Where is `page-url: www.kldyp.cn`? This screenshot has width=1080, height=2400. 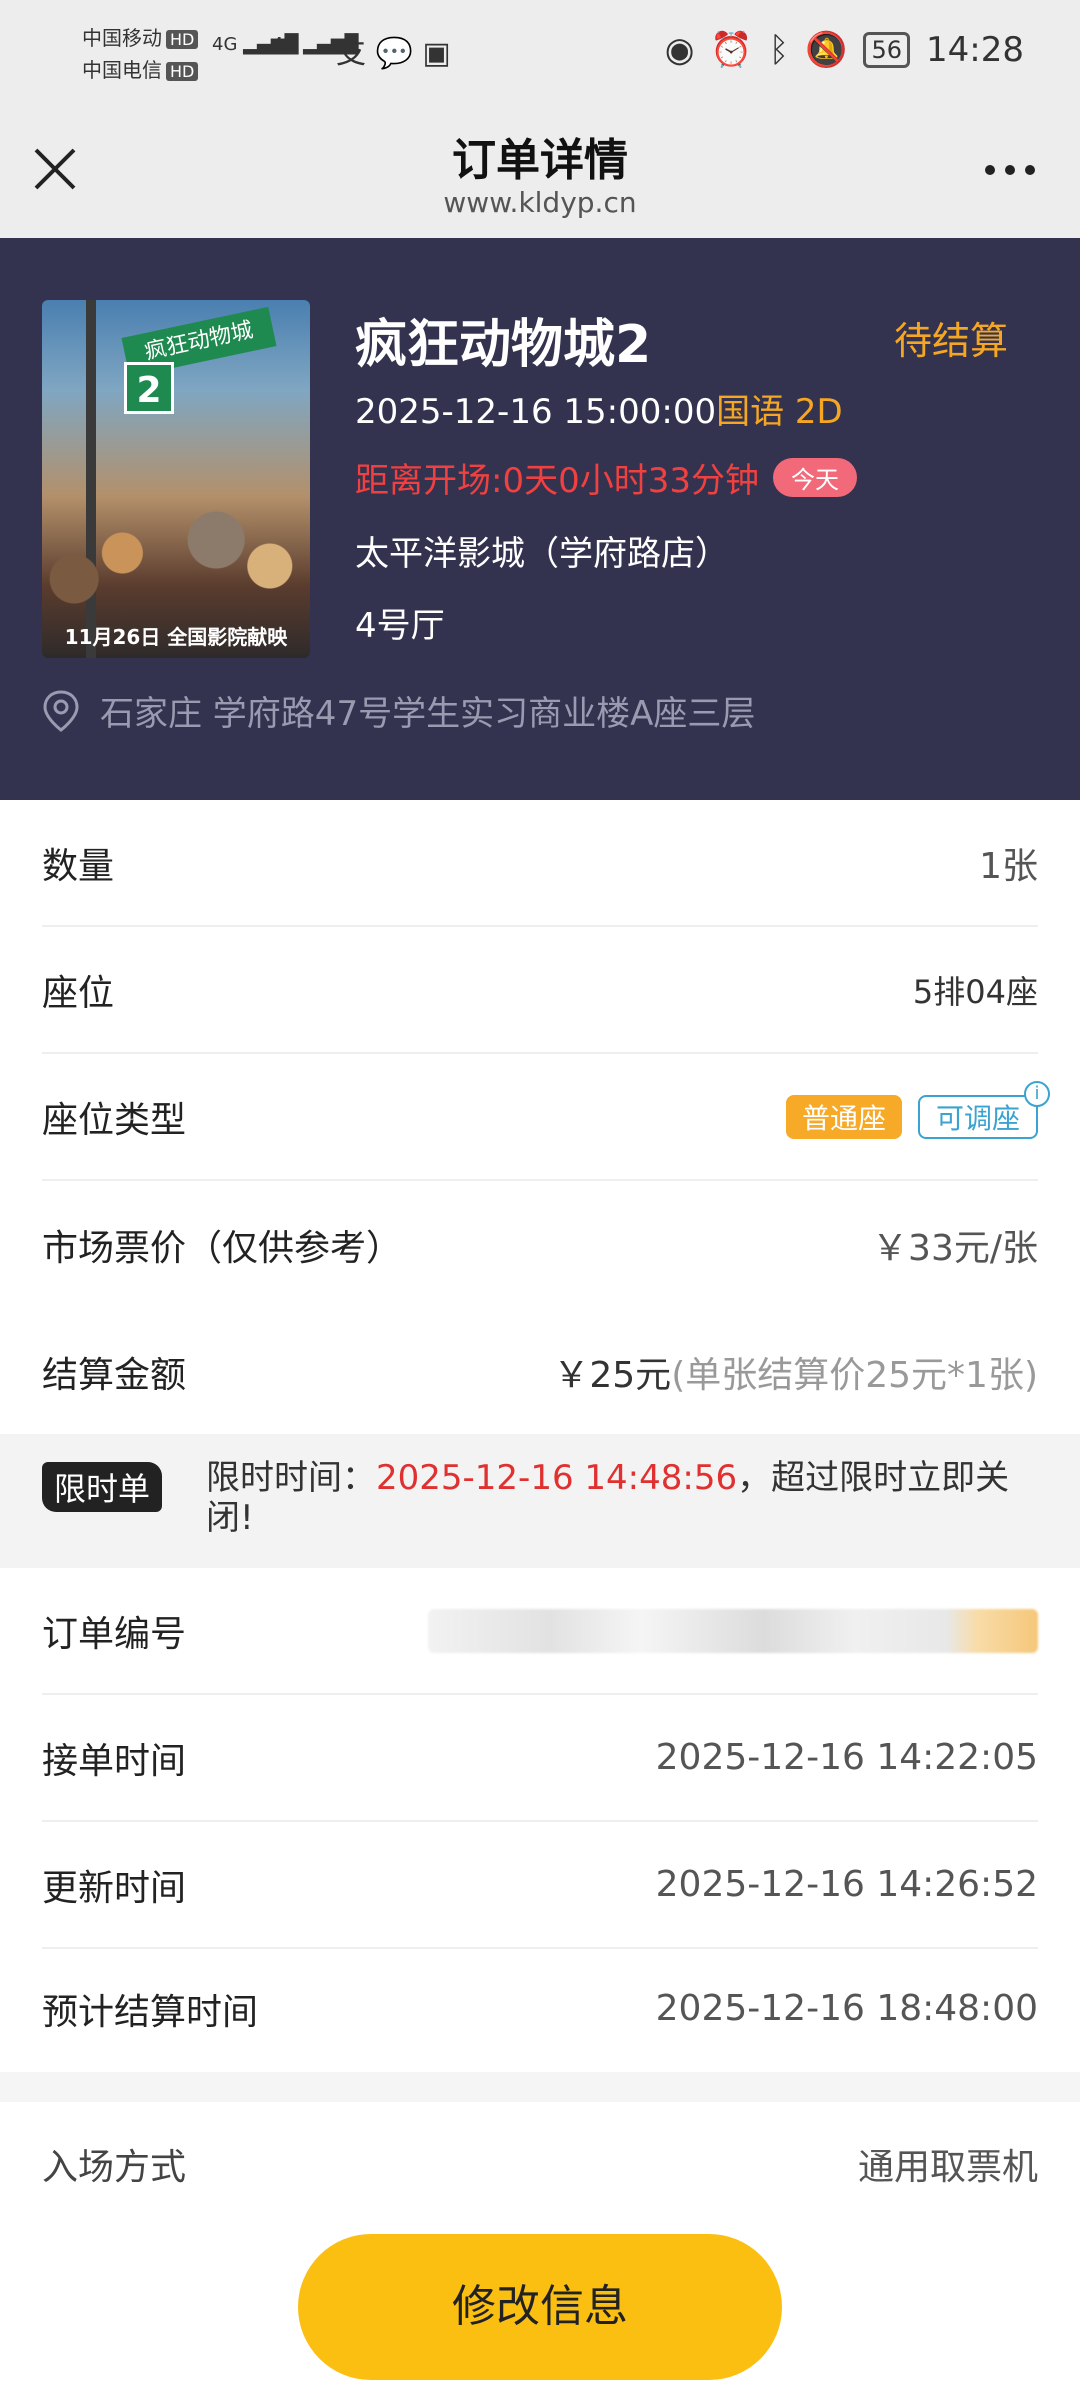 page-url: www.kldyp.cn is located at coordinates (540, 202).